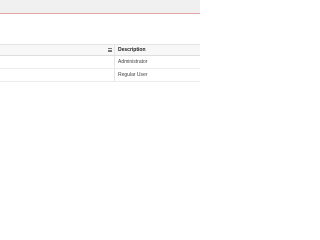 Image resolution: width=320 pixels, height=240 pixels. I want to click on table-header-row: Description, so click(100, 50).